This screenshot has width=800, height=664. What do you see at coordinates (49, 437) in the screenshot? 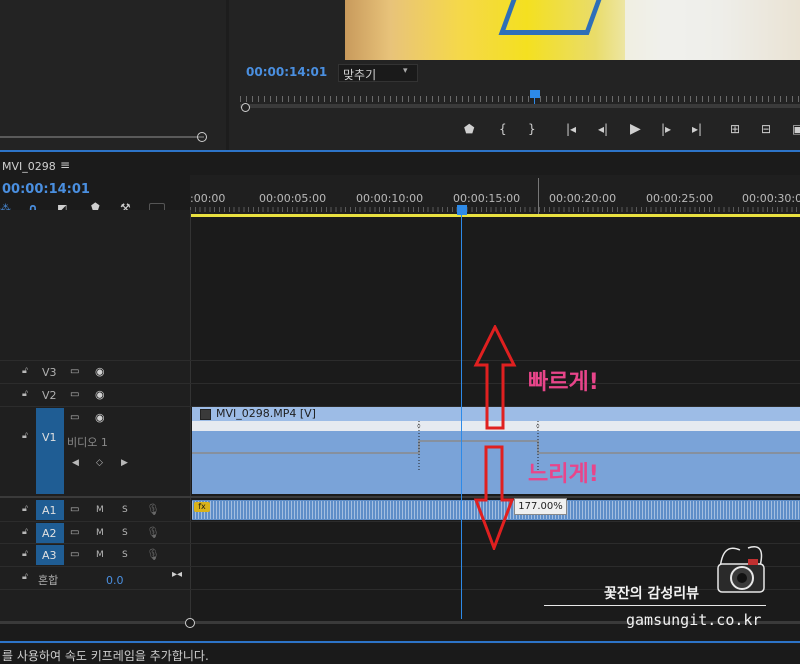
I see `track-v1-label: V1` at bounding box center [49, 437].